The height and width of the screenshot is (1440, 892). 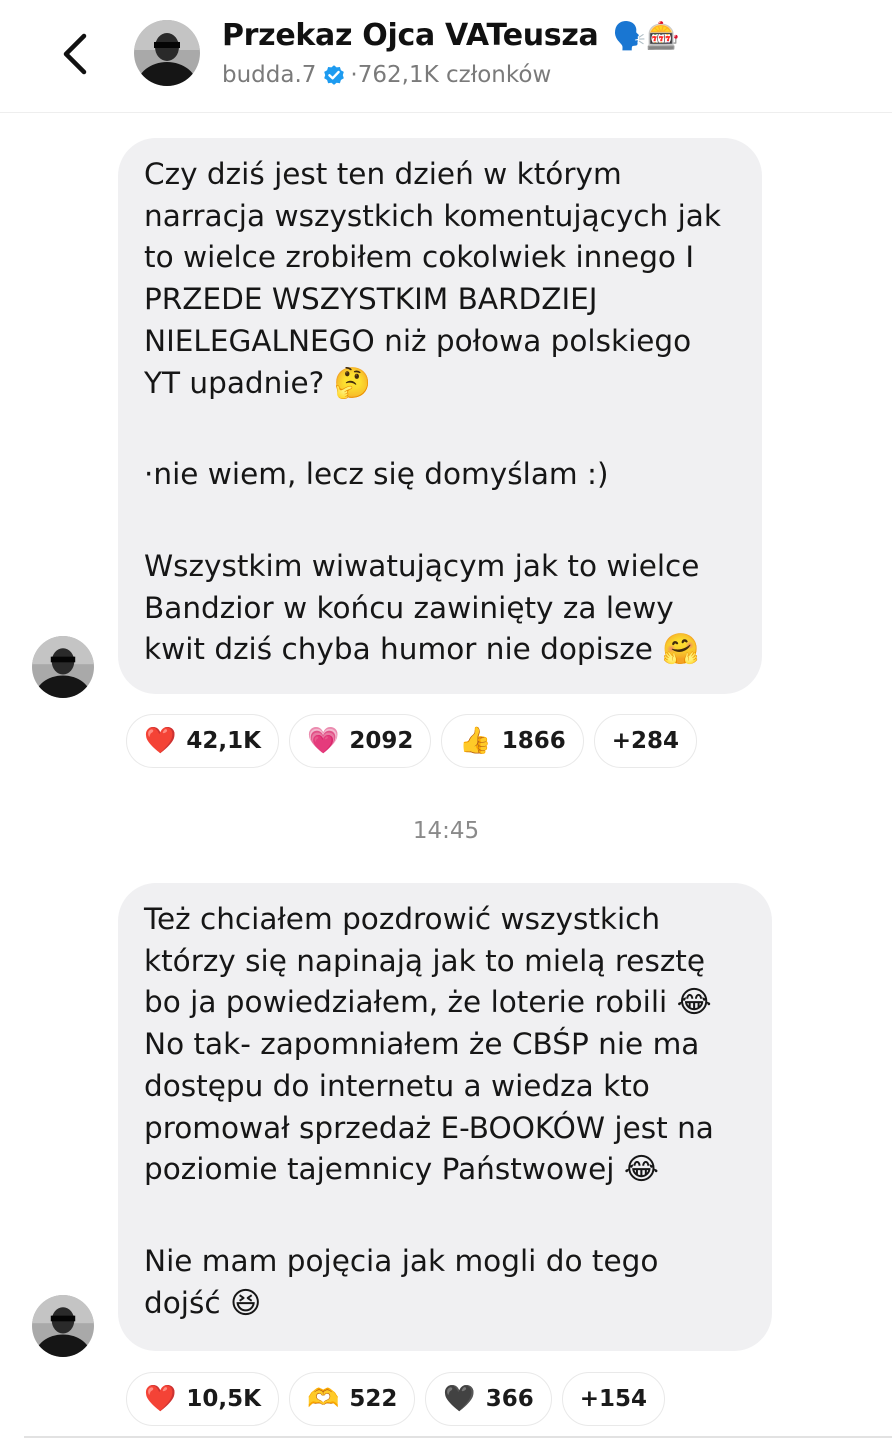 What do you see at coordinates (402, 919) in the screenshot?
I see `message-text-line: Też chciałem pozdrowić wszystkich` at bounding box center [402, 919].